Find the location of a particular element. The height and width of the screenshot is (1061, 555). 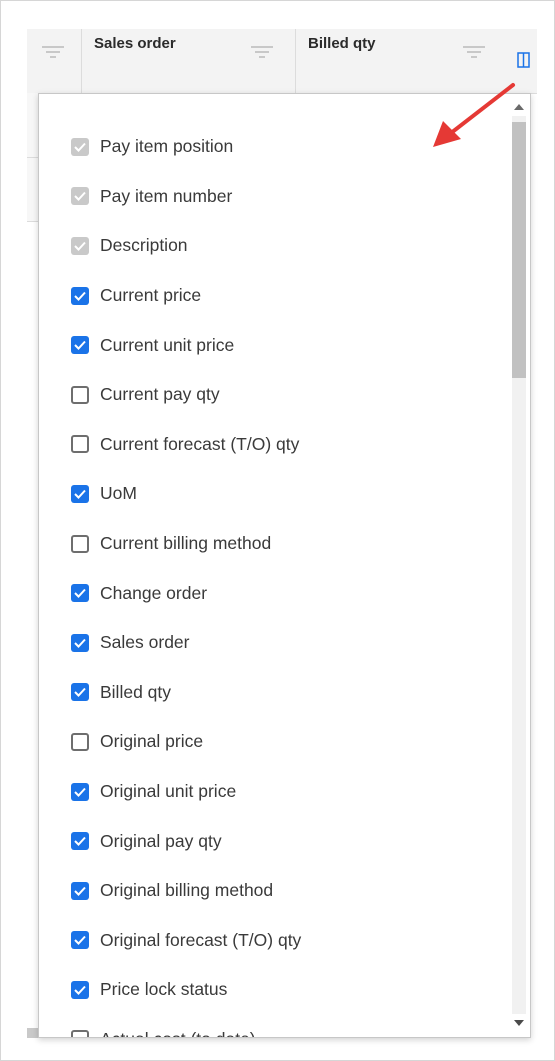

column-option: Original billing method is located at coordinates (274, 891).